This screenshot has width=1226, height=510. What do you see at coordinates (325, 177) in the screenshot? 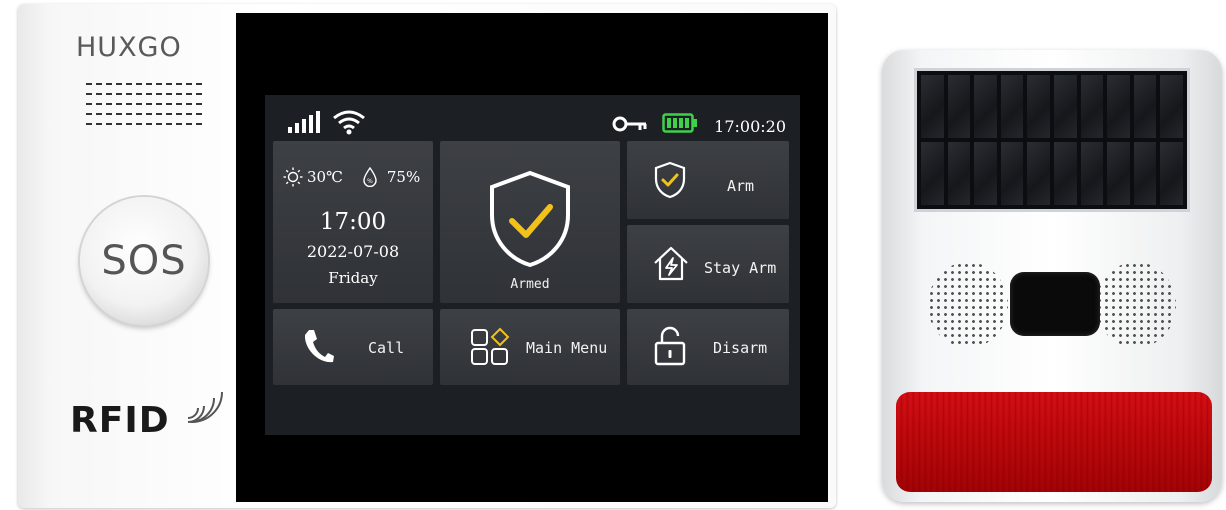
I see `temperature: 30℃` at bounding box center [325, 177].